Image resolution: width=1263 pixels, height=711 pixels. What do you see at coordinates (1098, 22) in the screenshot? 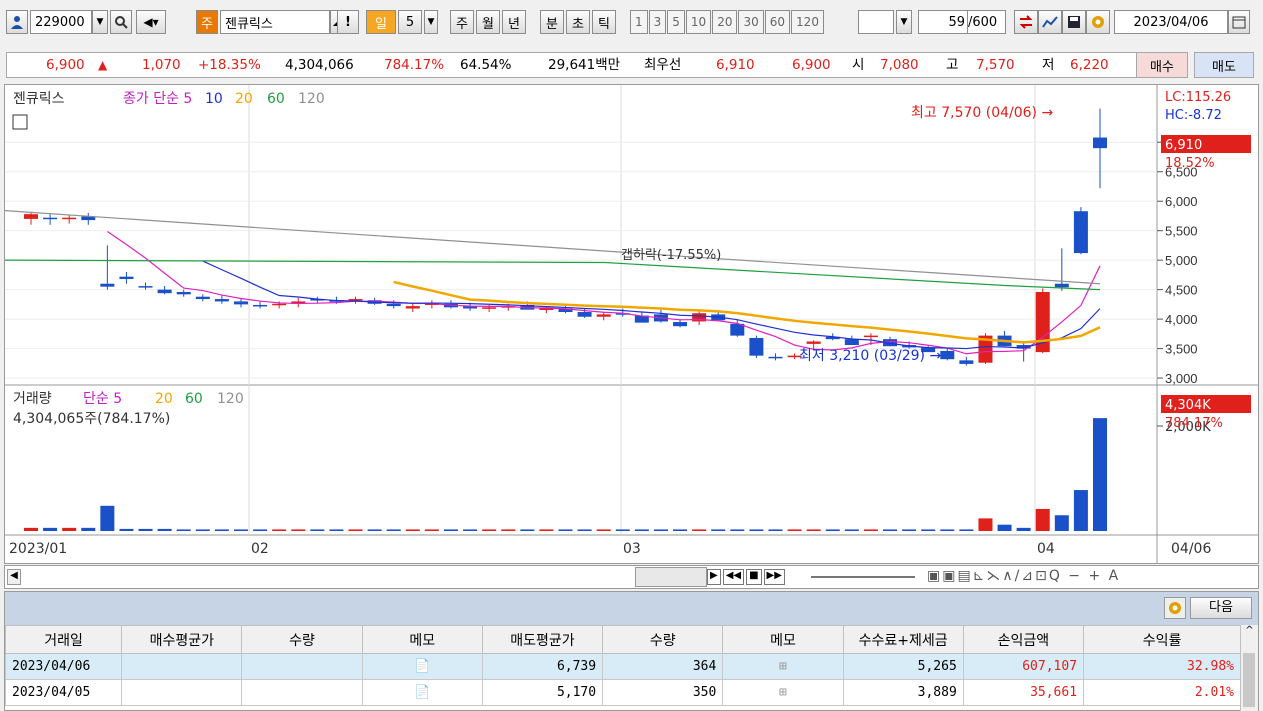
I see `gear-icon` at bounding box center [1098, 22].